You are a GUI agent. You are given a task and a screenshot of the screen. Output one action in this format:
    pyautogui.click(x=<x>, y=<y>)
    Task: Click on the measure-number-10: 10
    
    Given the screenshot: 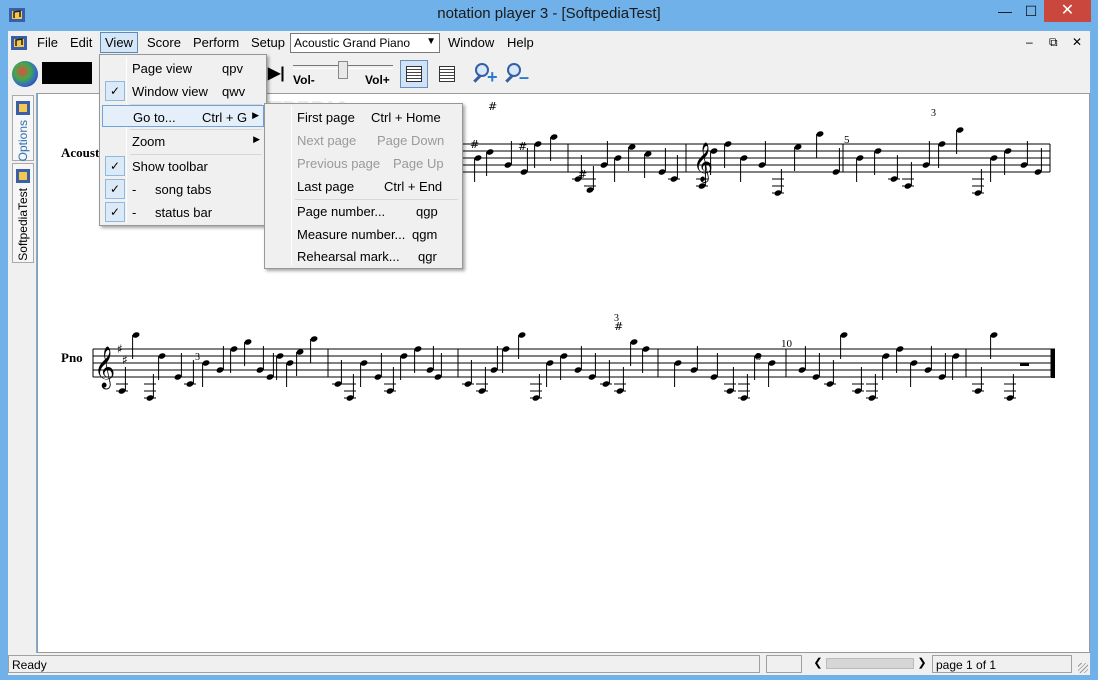 What is the action you would take?
    pyautogui.click(x=787, y=344)
    